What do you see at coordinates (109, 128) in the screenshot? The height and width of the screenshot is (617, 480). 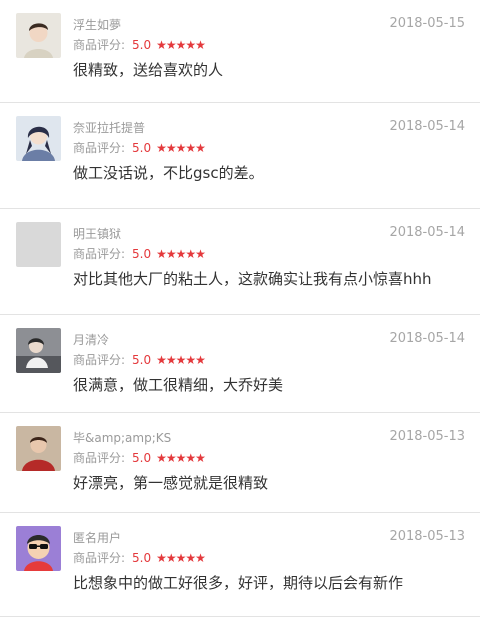 I see `reviewer-name: 奈亚拉托提普` at bounding box center [109, 128].